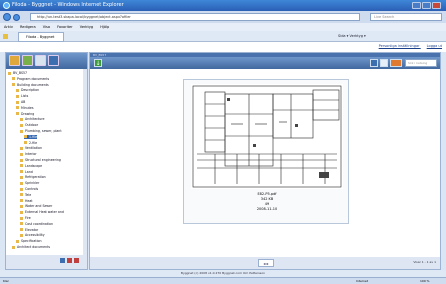 Image resolution: width=446 pixels, height=284 pixels. Describe the element at coordinates (27, 60) in the screenshot. I see `tree-icon` at that location.